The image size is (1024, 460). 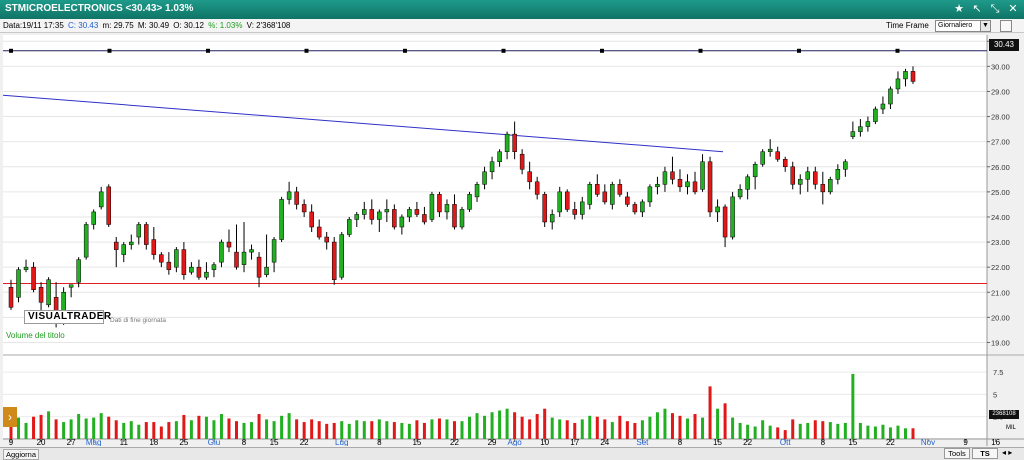 What do you see at coordinates (1006, 26) in the screenshot?
I see `settings-square-icon` at bounding box center [1006, 26].